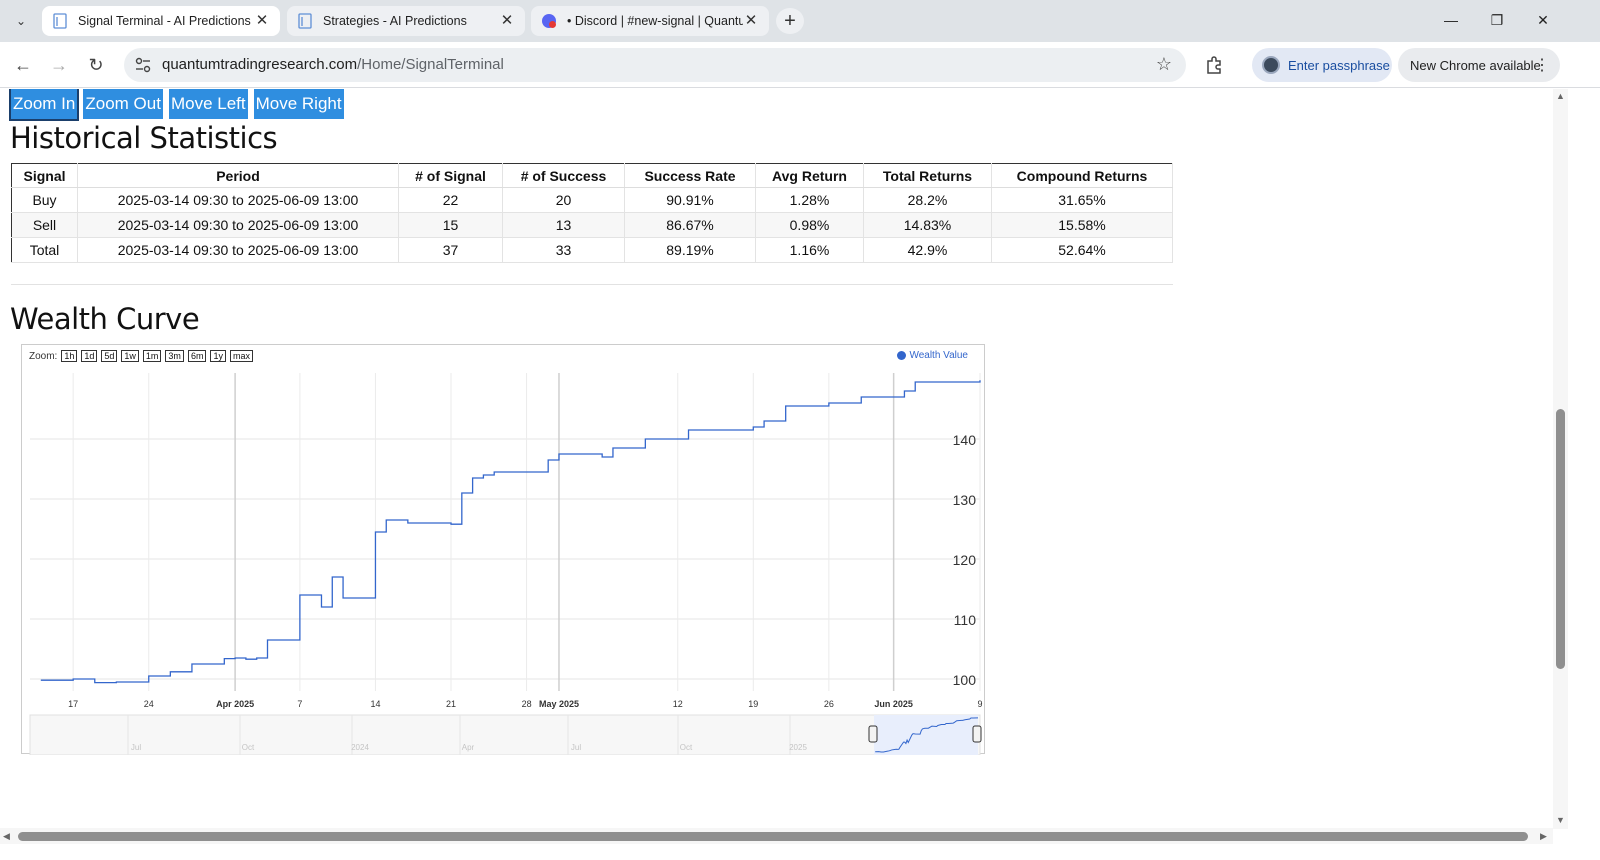  I want to click on minimize-icon: —, so click(1451, 20).